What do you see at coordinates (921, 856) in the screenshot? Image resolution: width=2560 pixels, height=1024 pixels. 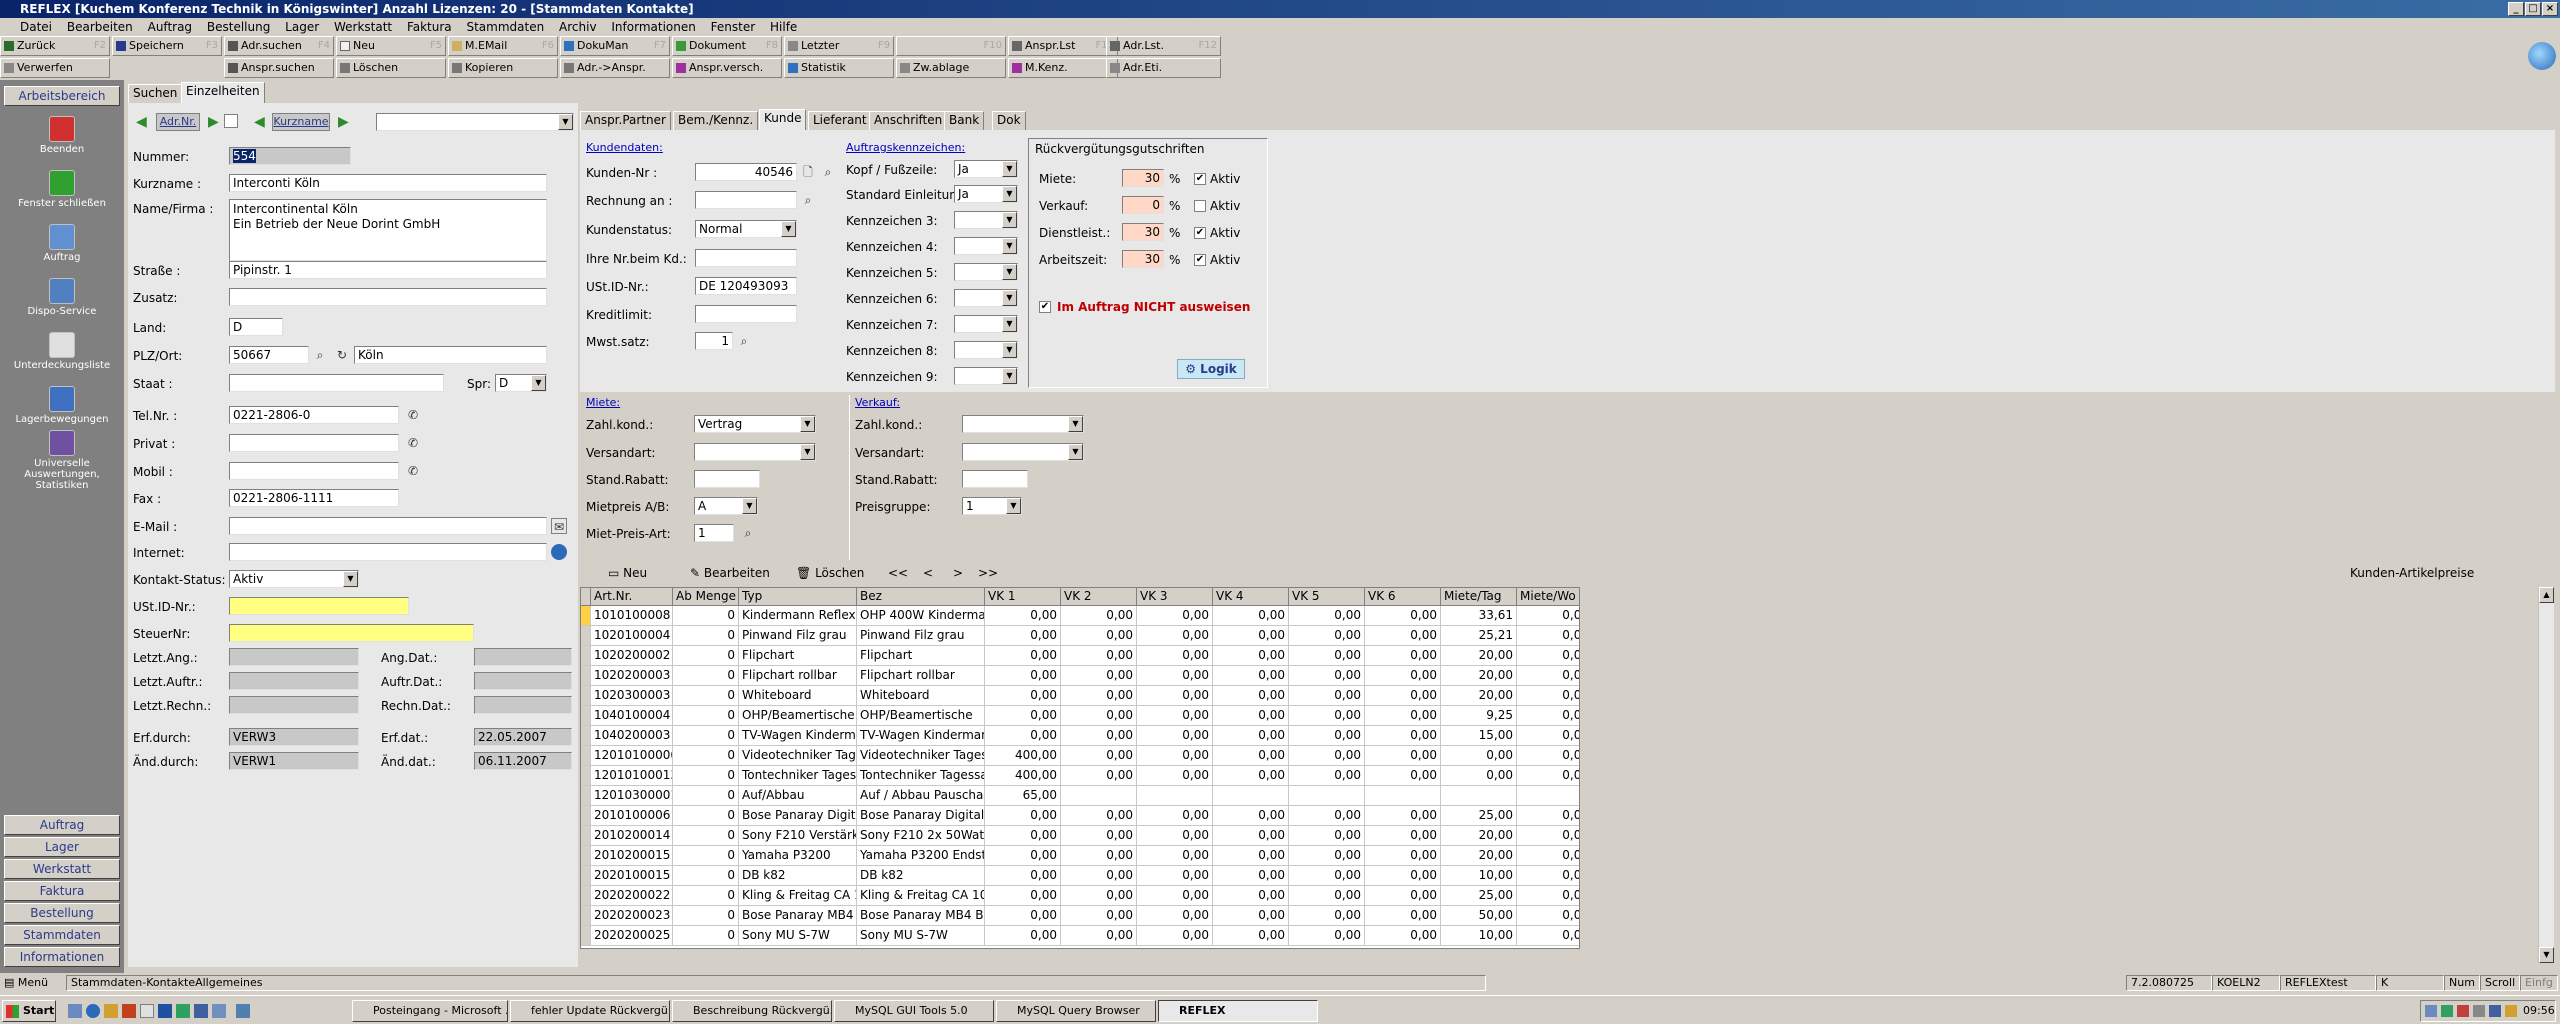 I see `table-cell: Yamaha P3200 Endstufe` at bounding box center [921, 856].